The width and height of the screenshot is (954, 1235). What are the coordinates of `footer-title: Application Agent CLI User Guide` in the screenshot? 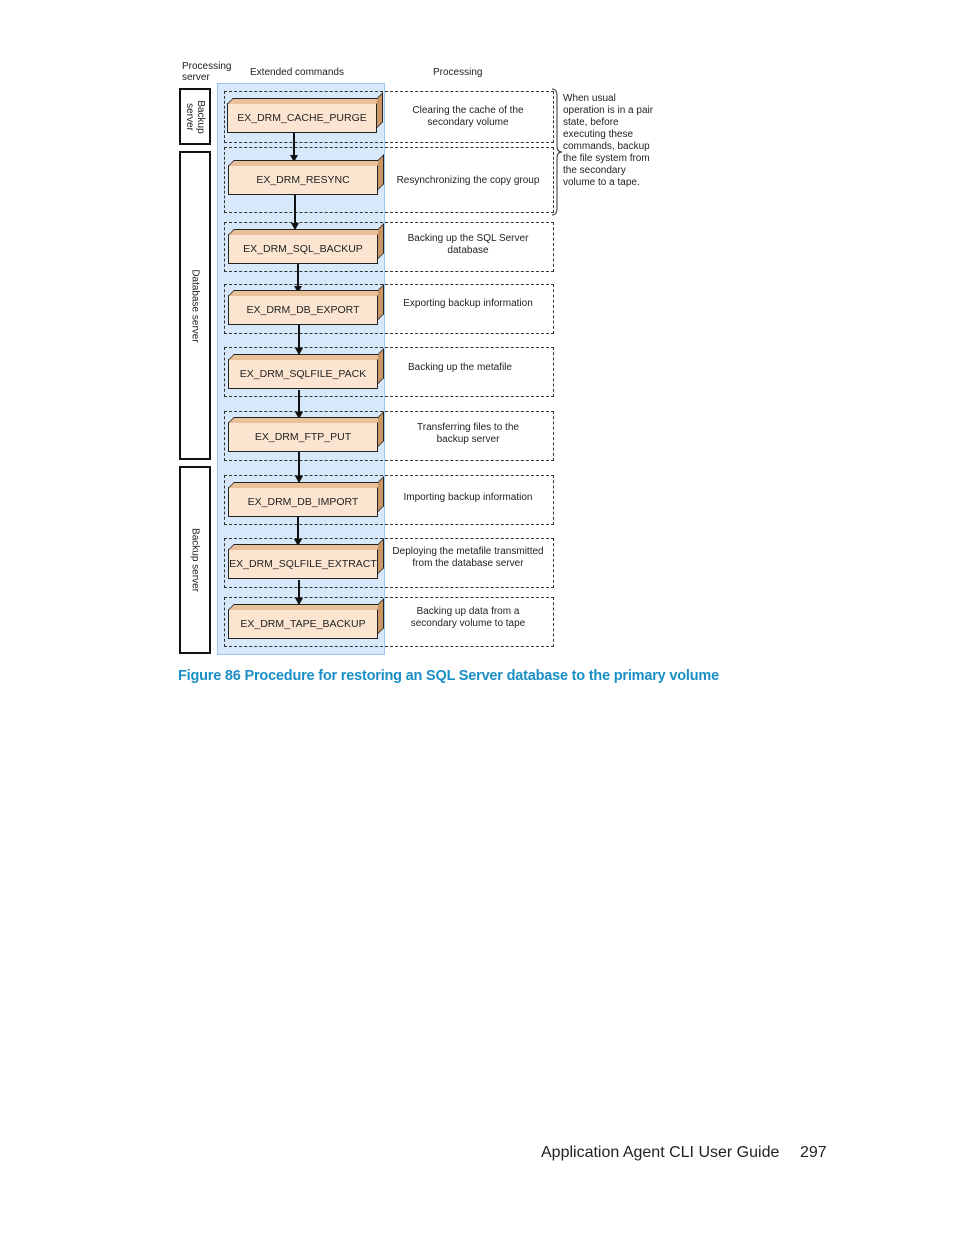 It's located at (660, 1152).